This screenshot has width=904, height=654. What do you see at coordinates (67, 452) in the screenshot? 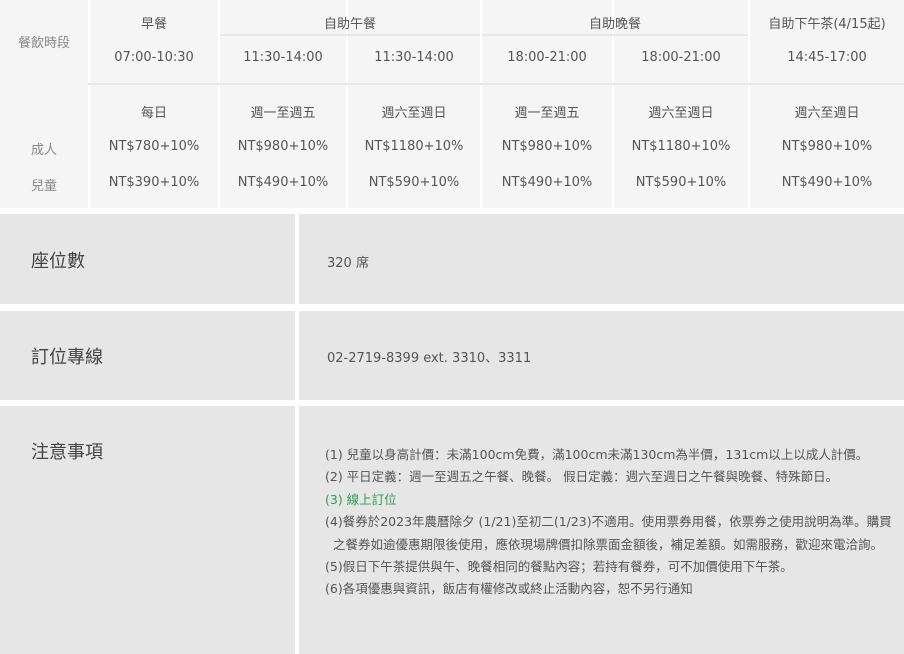
I see `notes-title: 注意事項` at bounding box center [67, 452].